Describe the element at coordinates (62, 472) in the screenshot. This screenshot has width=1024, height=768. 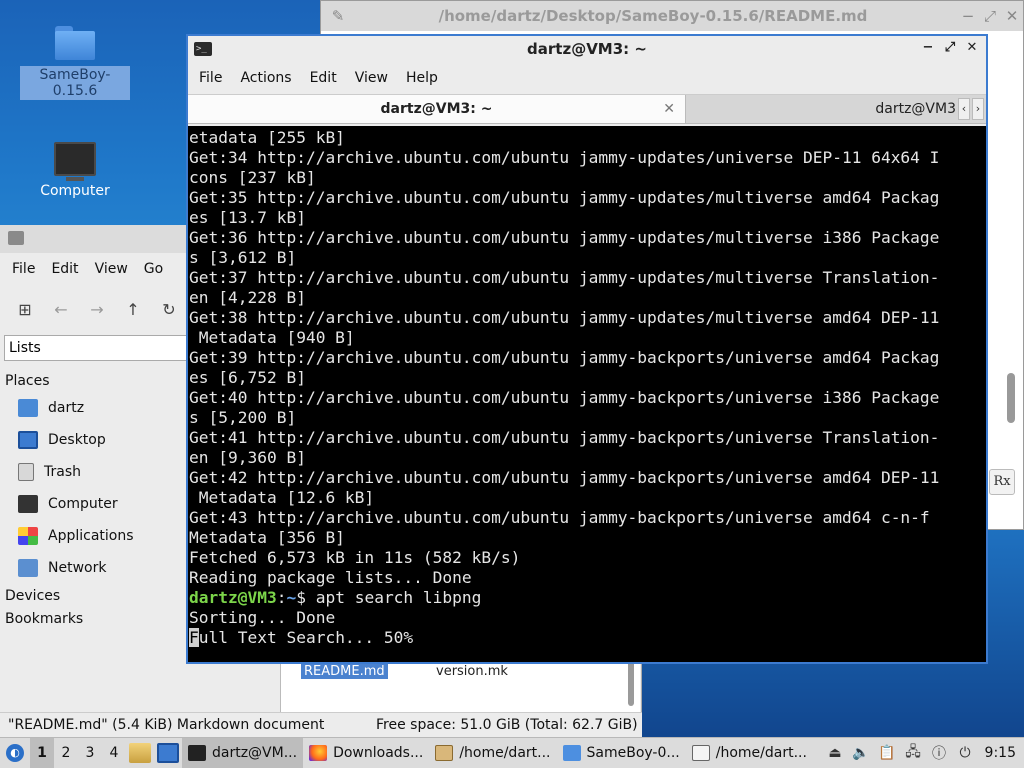
I see `sidebar-item-label: Trash` at that location.